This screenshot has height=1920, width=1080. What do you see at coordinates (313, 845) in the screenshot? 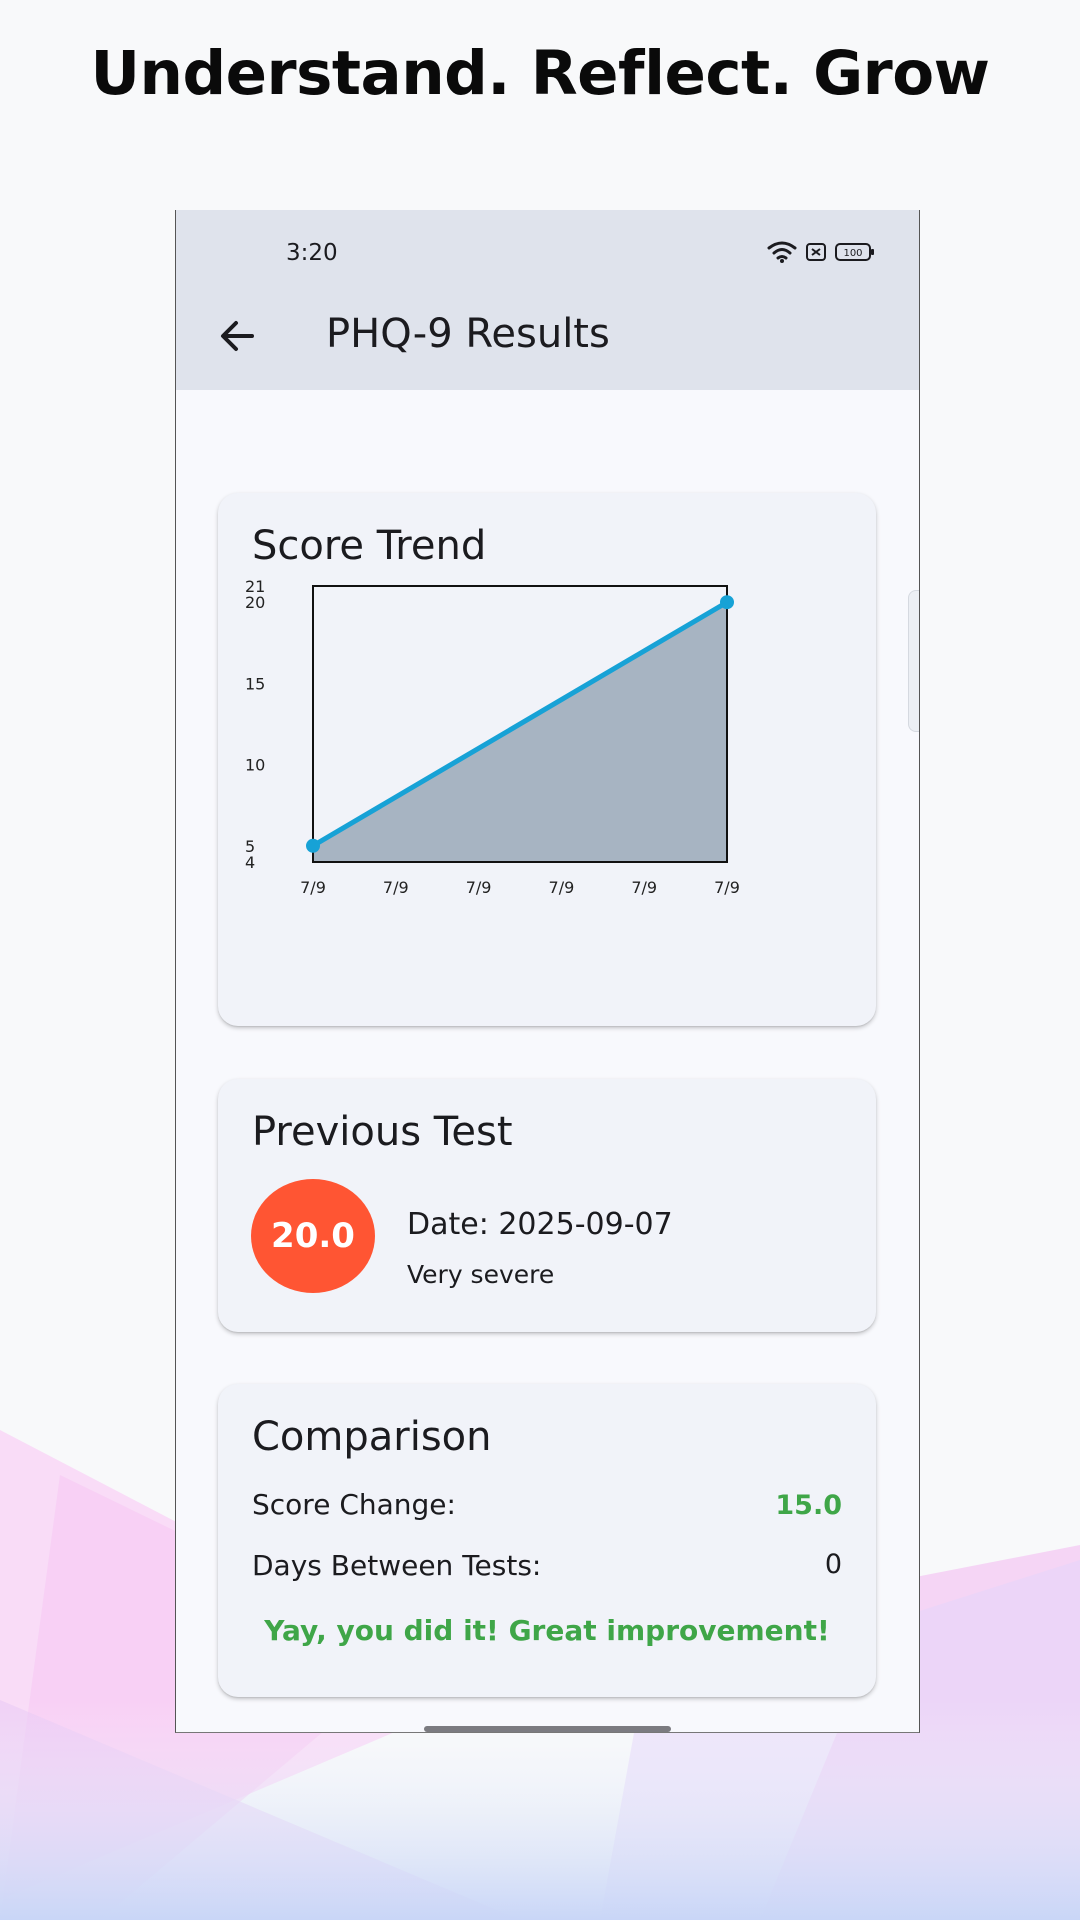
I see `data-point-start` at bounding box center [313, 845].